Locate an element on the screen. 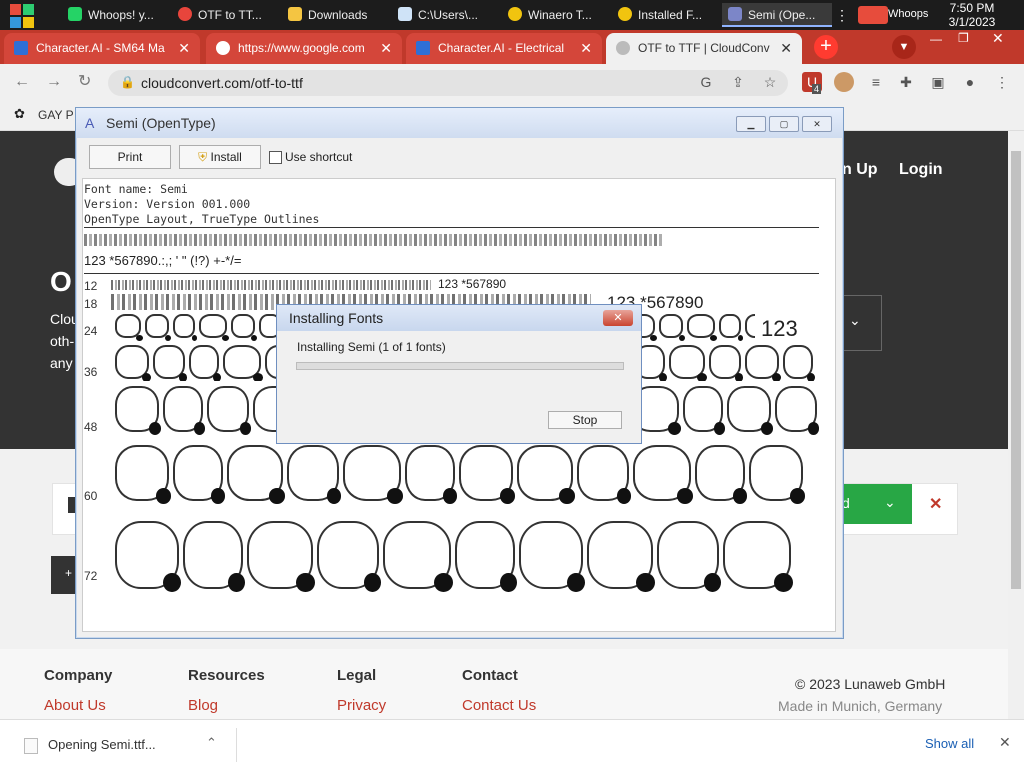  uac-shield-icon: ⛨ is located at coordinates (203, 157).